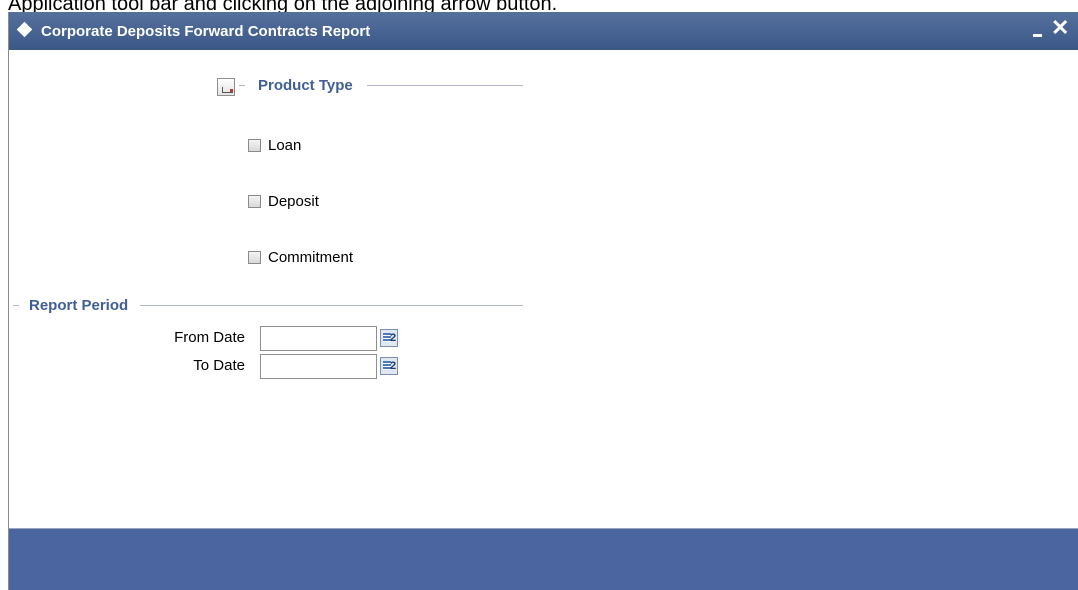  Describe the element at coordinates (219, 365) in the screenshot. I see `to-date-label: To Date` at that location.